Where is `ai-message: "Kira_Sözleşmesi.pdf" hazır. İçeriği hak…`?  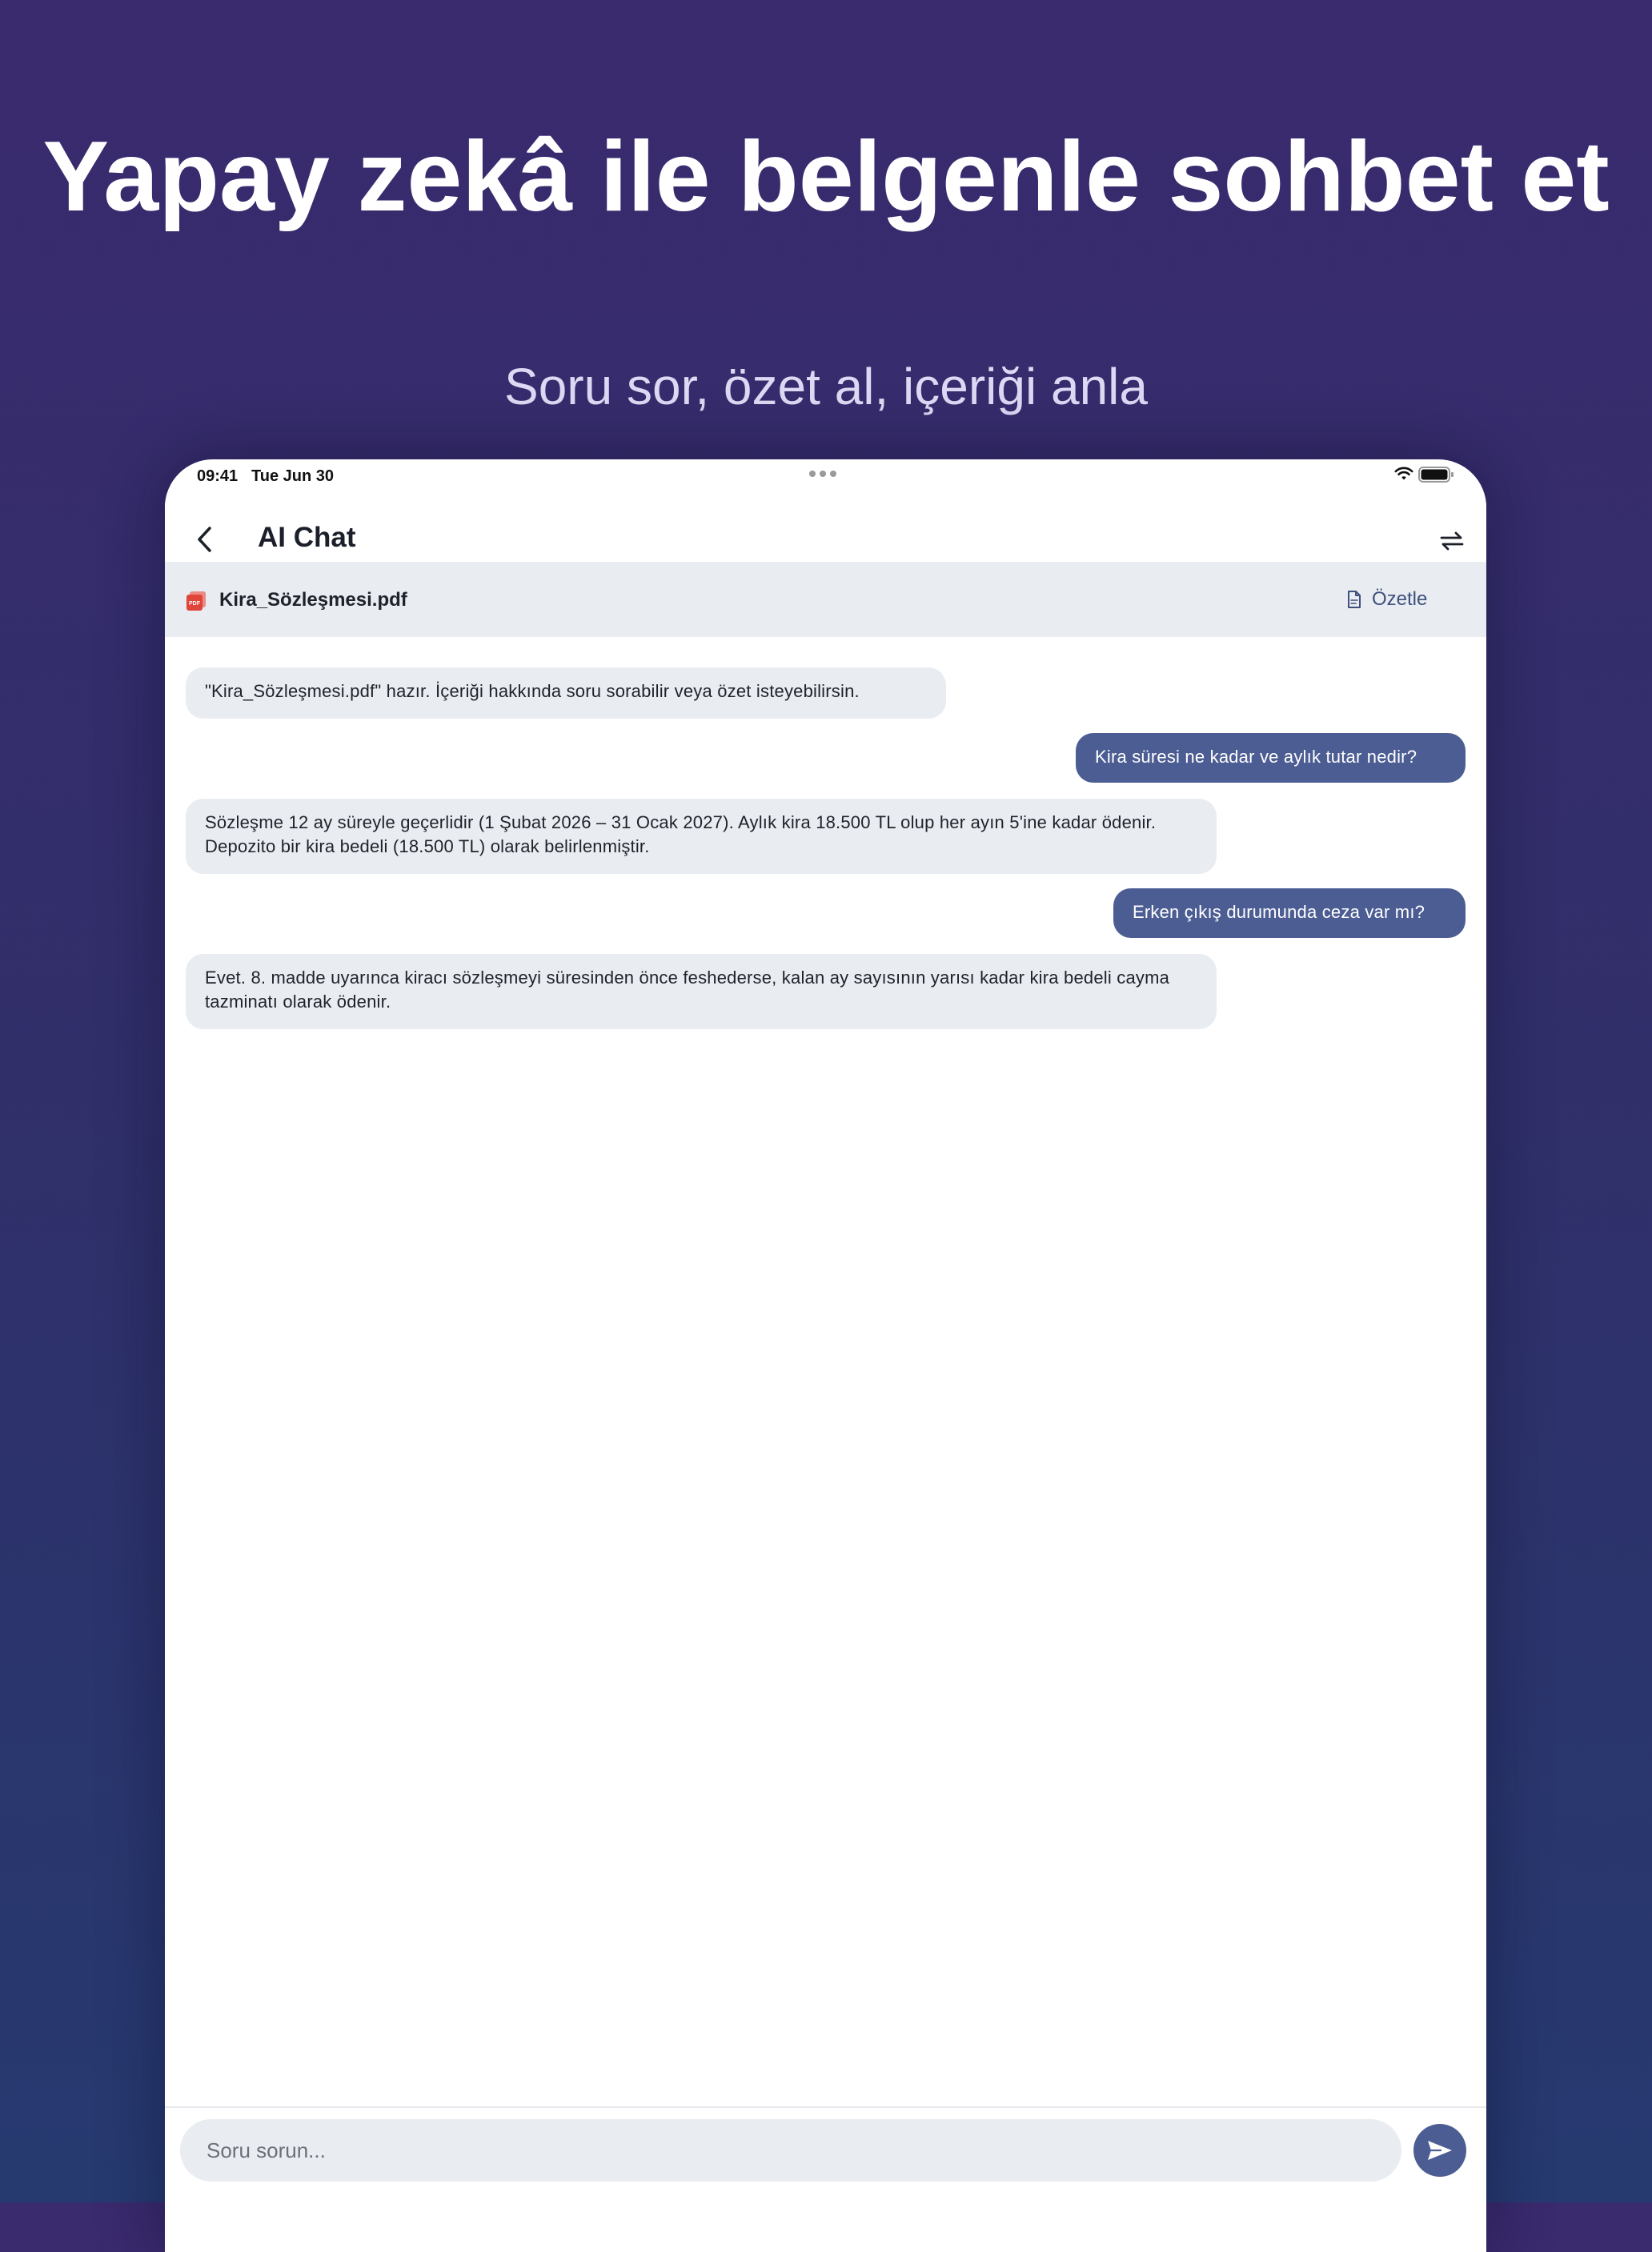
ai-message: "Kira_Sözleşmesi.pdf" hazır. İçeriği hak… is located at coordinates (566, 693).